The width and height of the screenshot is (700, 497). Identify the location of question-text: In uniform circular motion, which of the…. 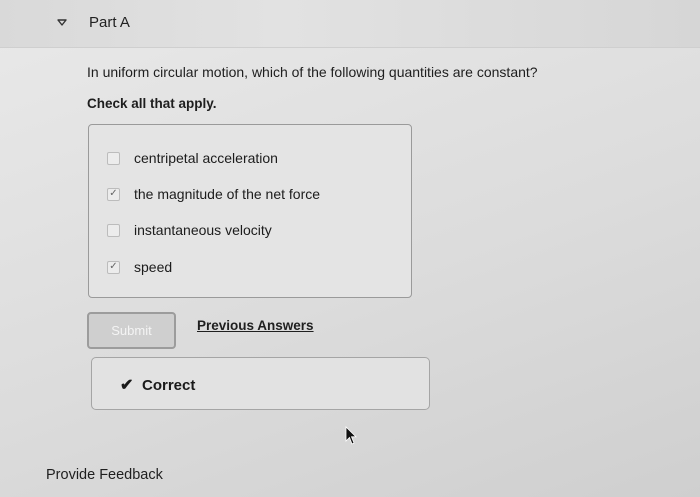
(312, 72).